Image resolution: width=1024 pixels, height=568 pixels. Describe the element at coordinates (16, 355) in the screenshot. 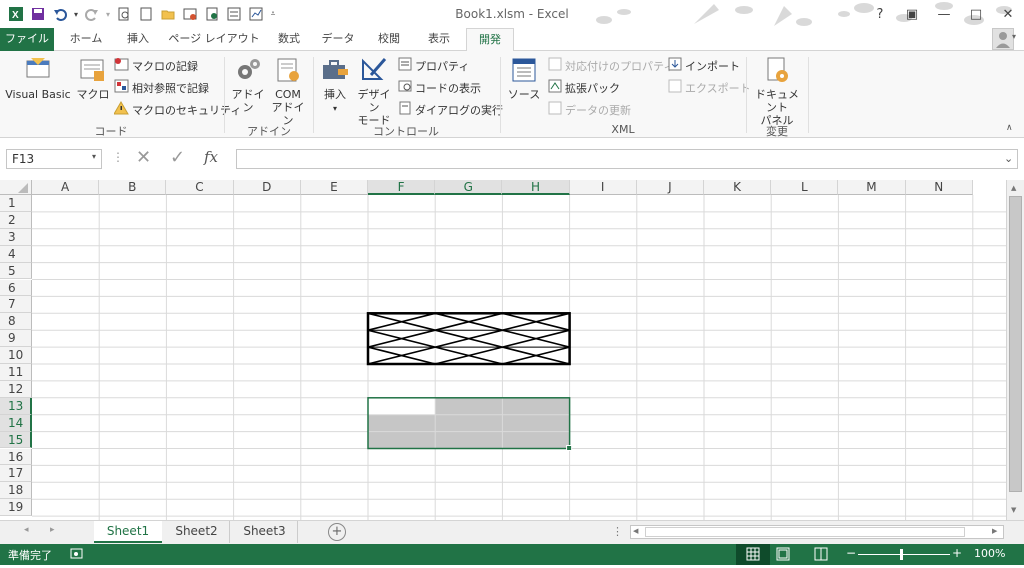

I see `row-header-10: 10` at that location.